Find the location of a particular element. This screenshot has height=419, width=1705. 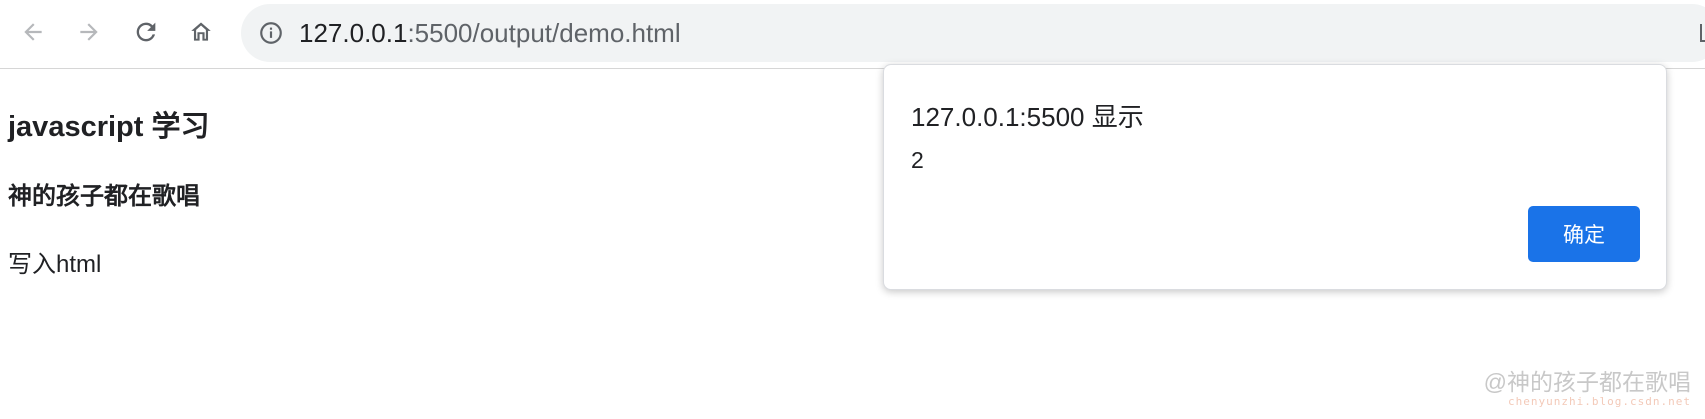

back-button is located at coordinates (33, 32).